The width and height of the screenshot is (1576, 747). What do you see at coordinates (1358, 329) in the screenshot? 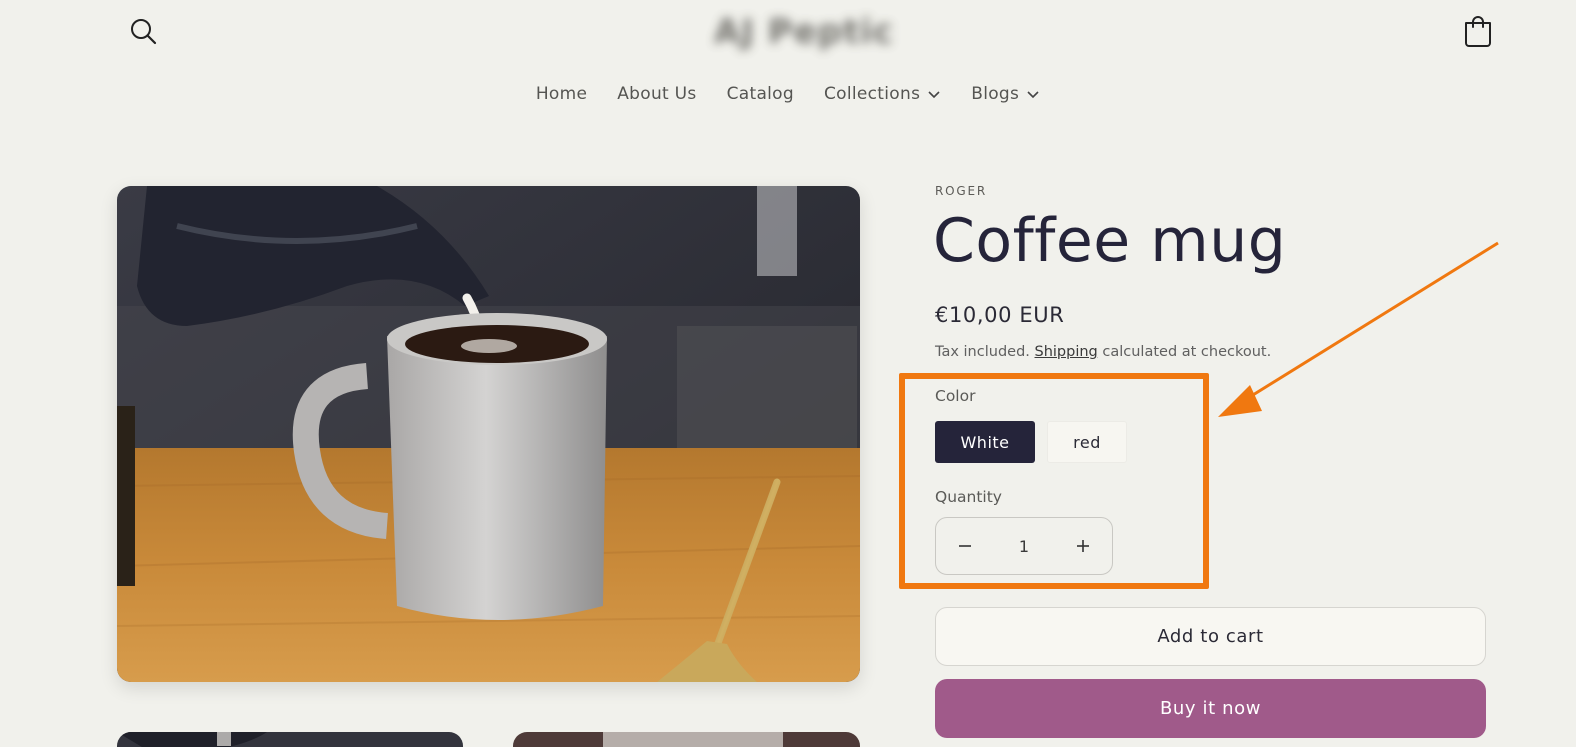
I see `annotation-arrow-icon` at bounding box center [1358, 329].